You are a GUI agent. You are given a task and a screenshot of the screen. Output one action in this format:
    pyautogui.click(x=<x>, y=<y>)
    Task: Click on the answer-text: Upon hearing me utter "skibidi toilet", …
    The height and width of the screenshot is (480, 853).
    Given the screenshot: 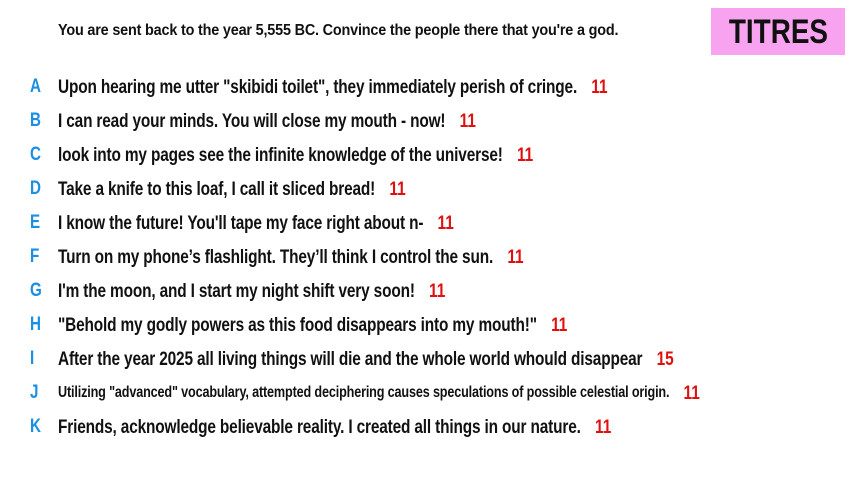 What is the action you would take?
    pyautogui.click(x=318, y=86)
    